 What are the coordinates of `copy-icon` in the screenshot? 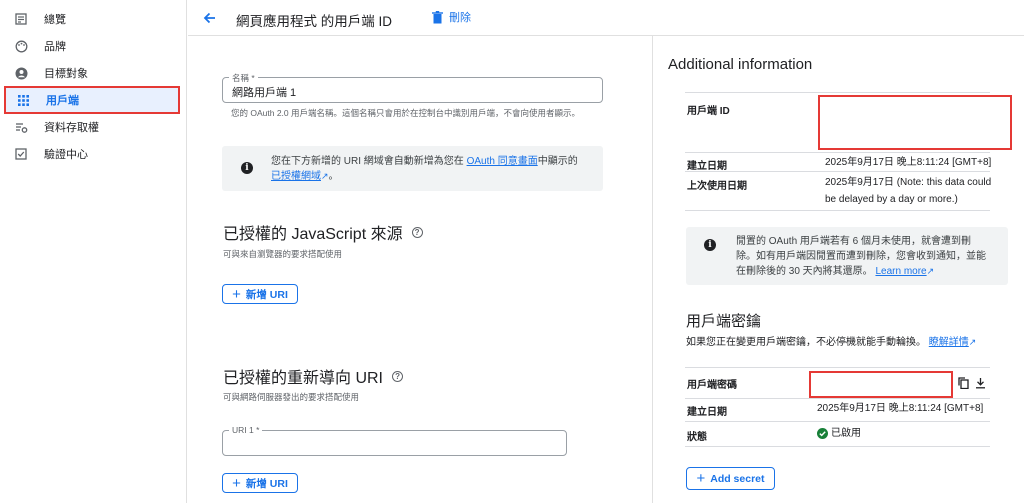 It's located at (964, 383).